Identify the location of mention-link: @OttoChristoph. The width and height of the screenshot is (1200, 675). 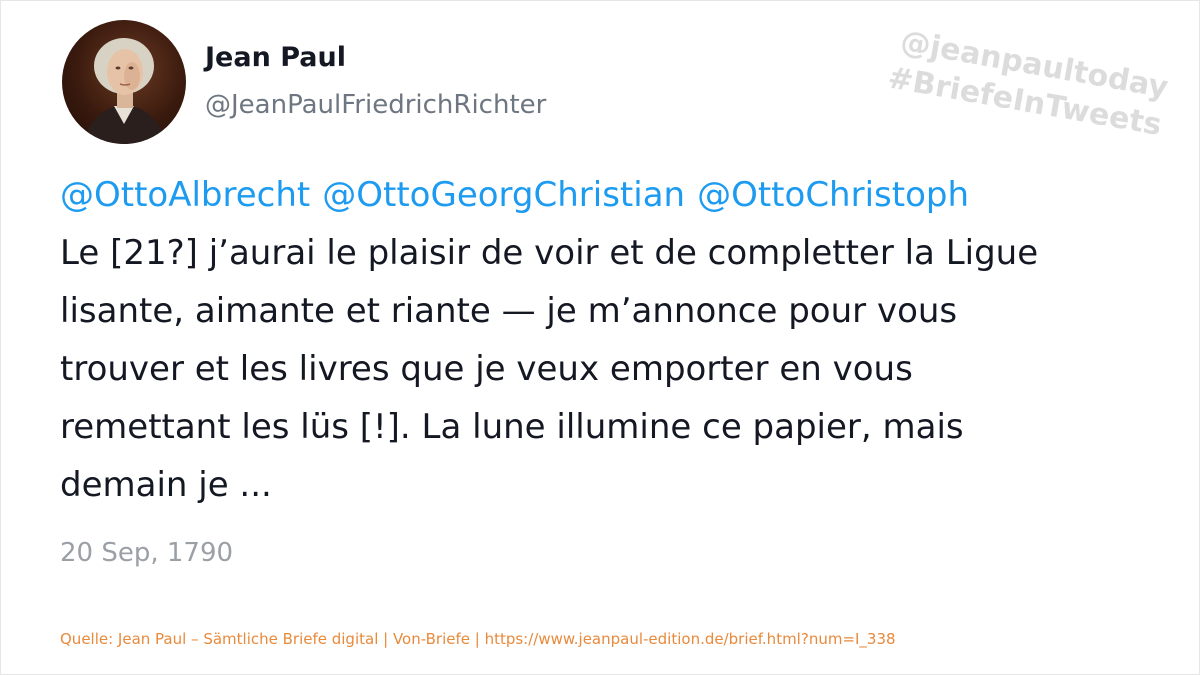
(833, 195).